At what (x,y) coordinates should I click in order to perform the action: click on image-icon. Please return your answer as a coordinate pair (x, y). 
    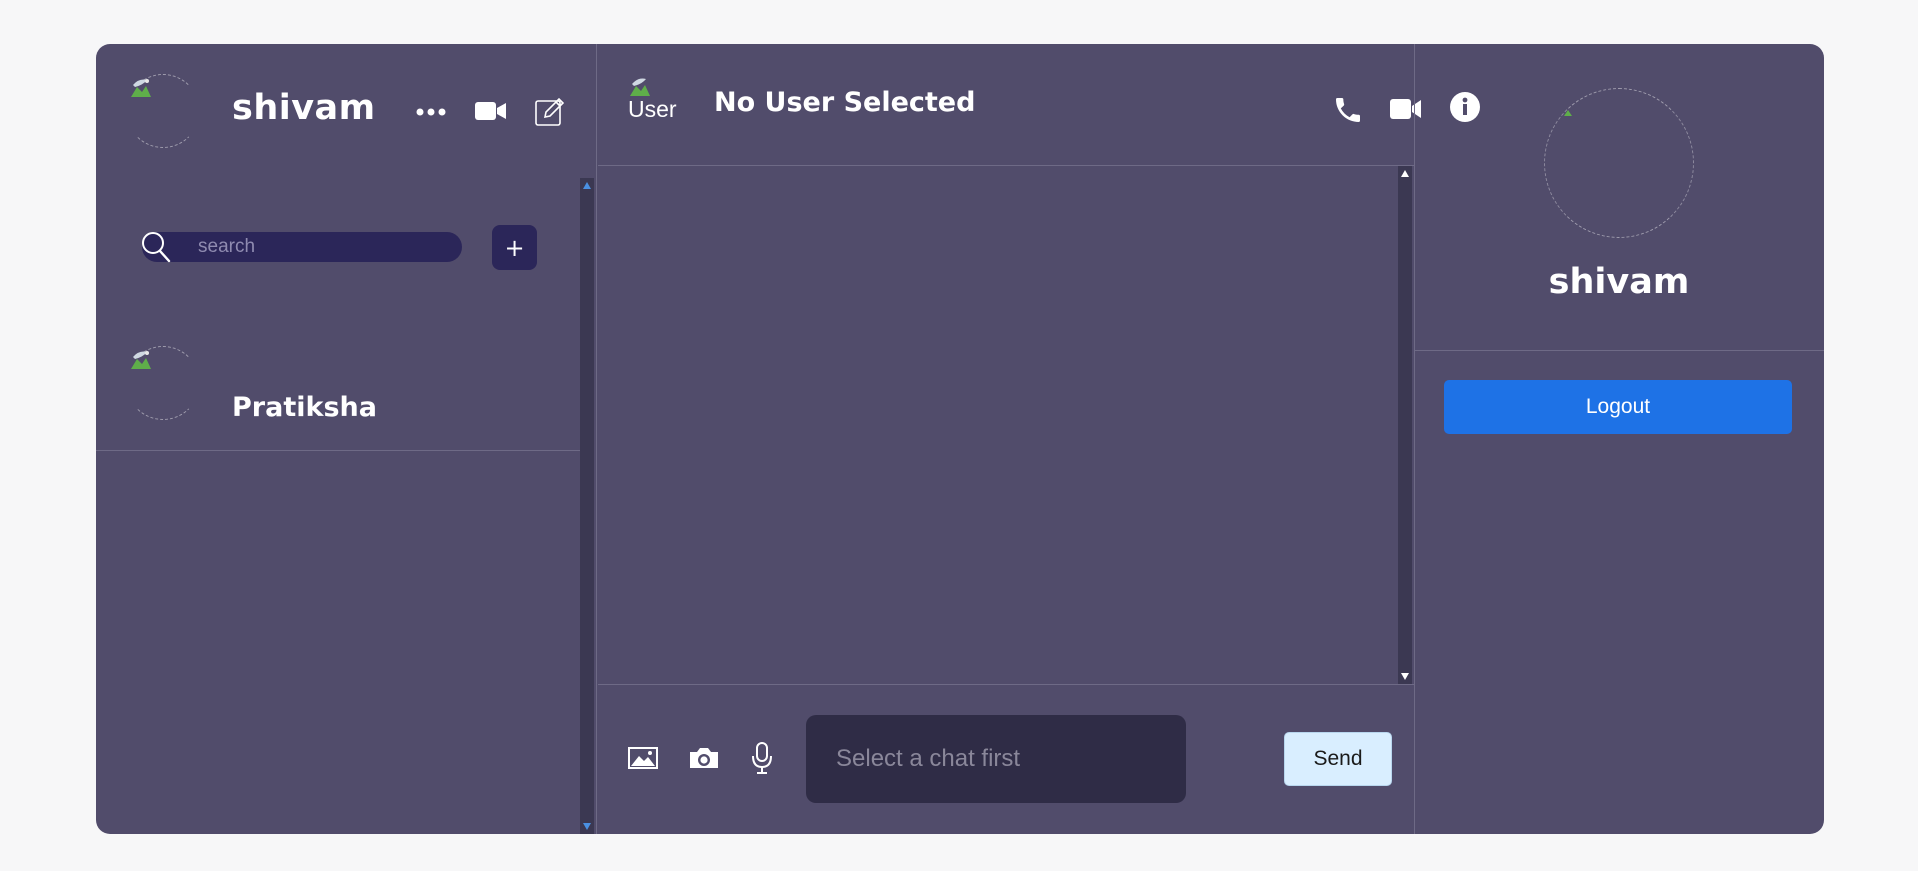
    Looking at the image, I should click on (643, 760).